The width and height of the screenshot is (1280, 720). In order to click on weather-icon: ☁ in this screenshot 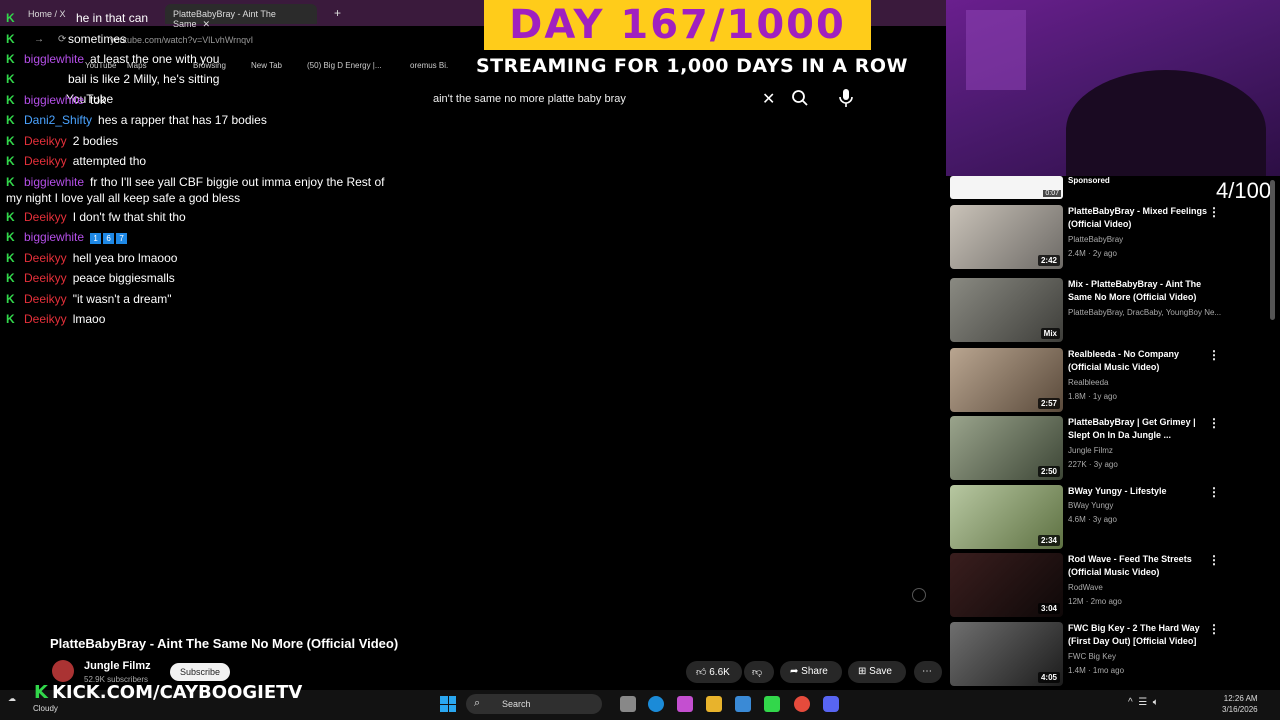, I will do `click(12, 698)`.